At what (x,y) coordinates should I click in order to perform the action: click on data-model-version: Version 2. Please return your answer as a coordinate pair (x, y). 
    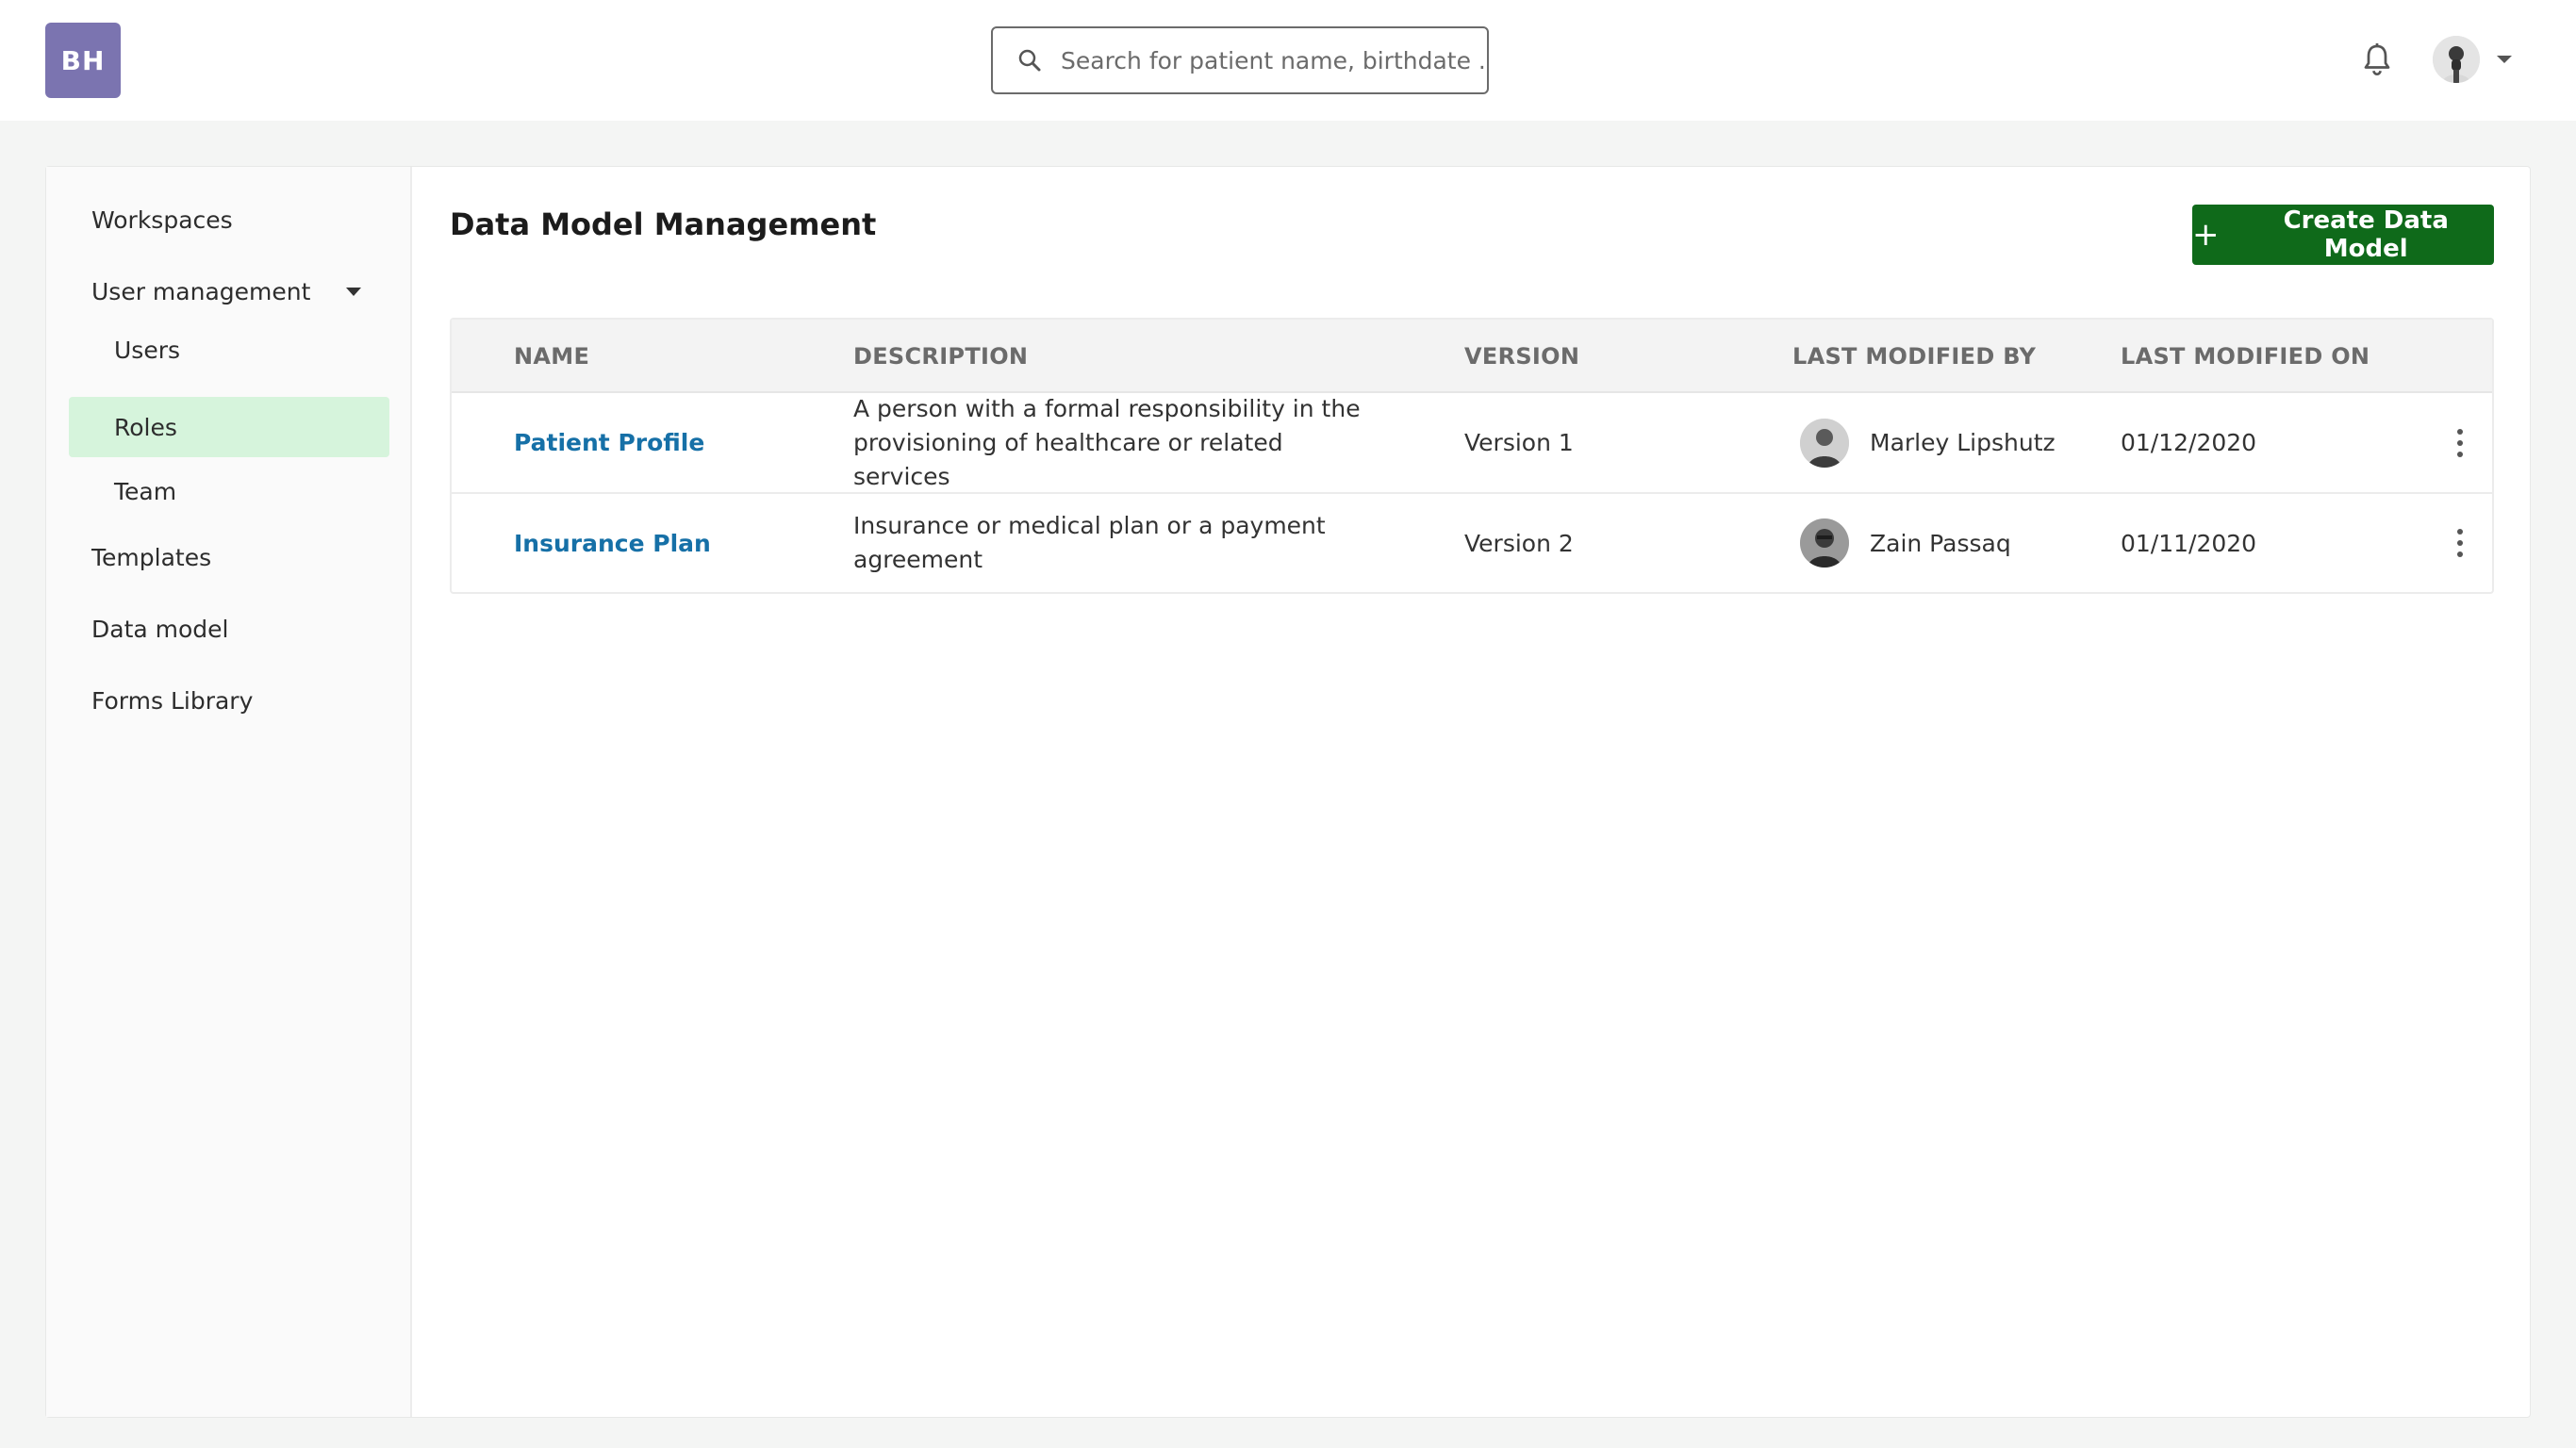
    Looking at the image, I should click on (1519, 543).